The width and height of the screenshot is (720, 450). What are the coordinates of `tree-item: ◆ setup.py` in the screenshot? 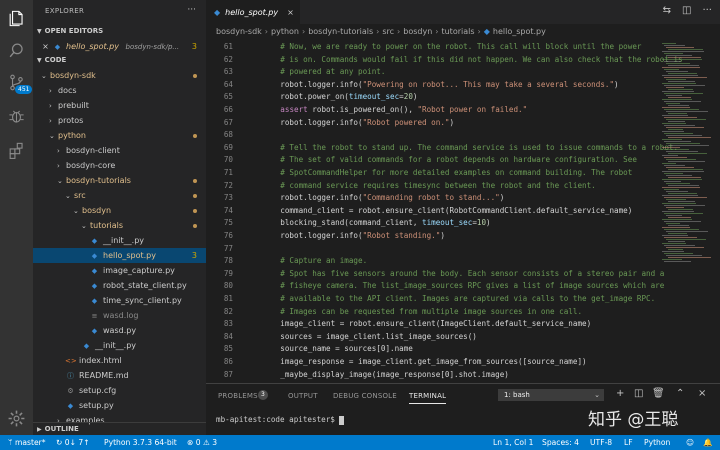 It's located at (119, 405).